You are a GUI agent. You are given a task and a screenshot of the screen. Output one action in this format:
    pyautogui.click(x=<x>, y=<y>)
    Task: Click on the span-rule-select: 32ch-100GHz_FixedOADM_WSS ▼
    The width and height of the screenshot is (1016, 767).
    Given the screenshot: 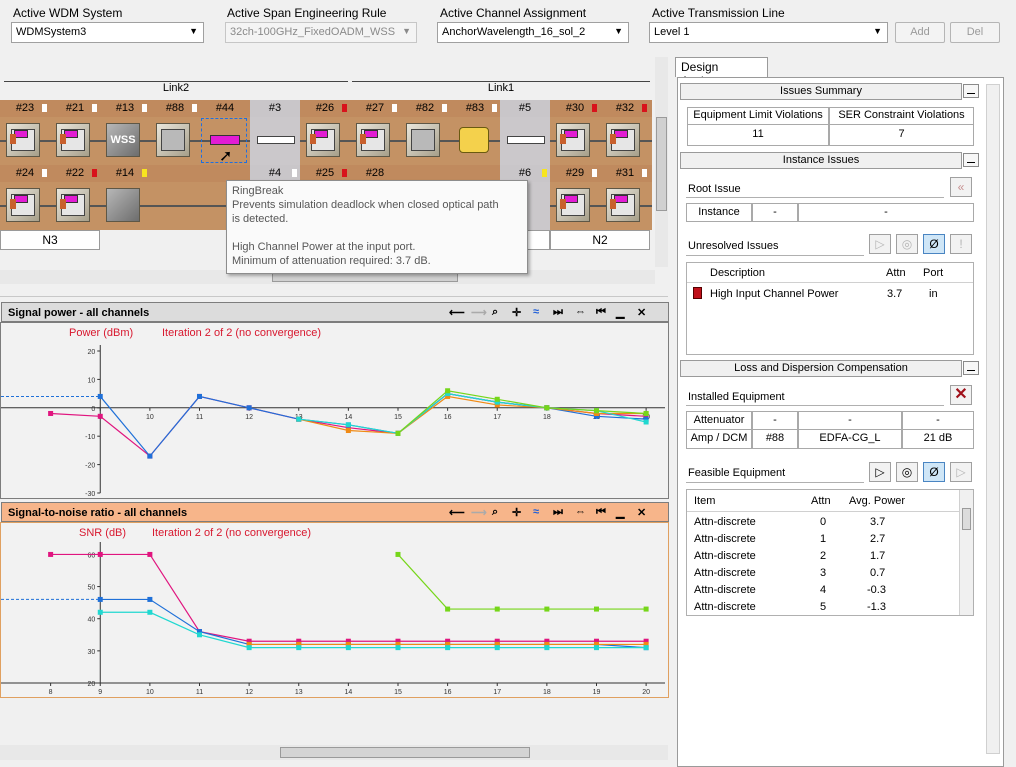 What is the action you would take?
    pyautogui.click(x=321, y=32)
    